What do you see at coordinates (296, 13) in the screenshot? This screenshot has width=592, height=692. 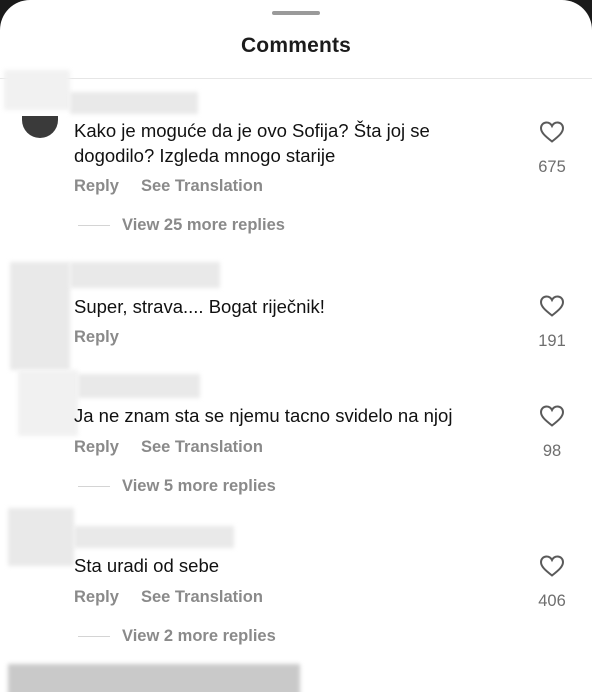 I see `sheet-grabber` at bounding box center [296, 13].